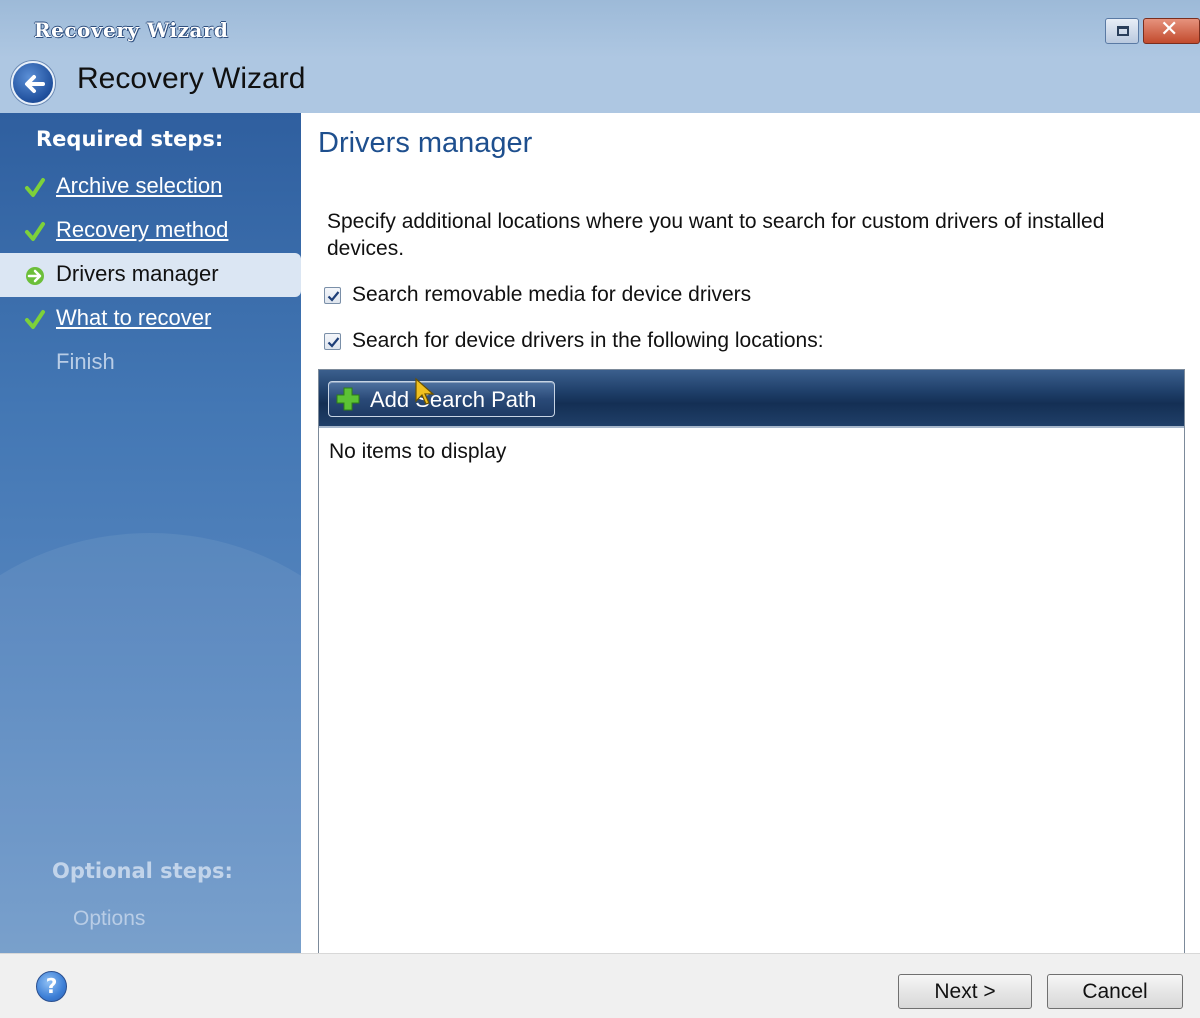 The height and width of the screenshot is (1018, 1200). Describe the element at coordinates (453, 399) in the screenshot. I see `add-search-path-label: Add Search Path` at that location.